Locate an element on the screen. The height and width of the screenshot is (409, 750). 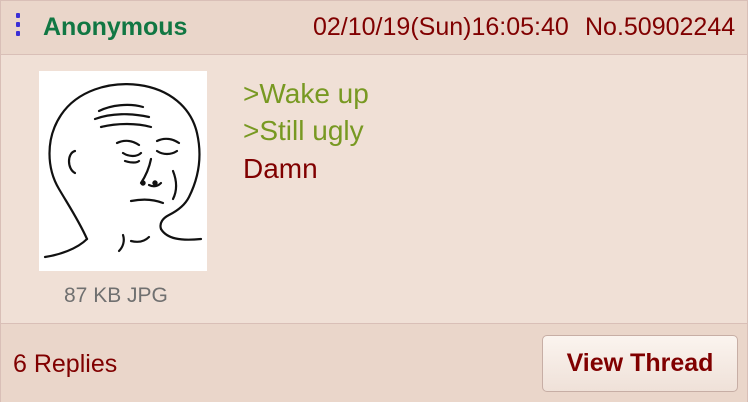
file-info: 87 KB JPG is located at coordinates (116, 295).